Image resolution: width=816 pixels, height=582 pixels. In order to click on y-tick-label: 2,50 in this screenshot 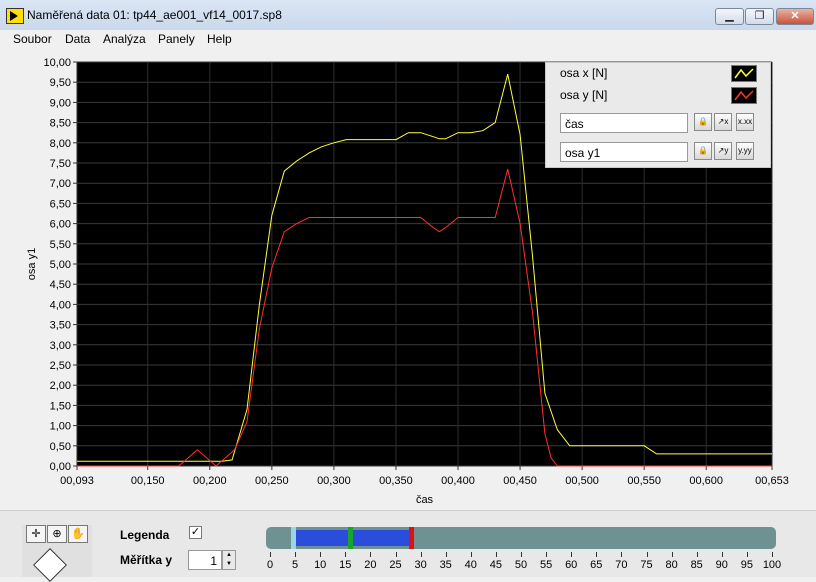, I will do `click(60, 366)`.